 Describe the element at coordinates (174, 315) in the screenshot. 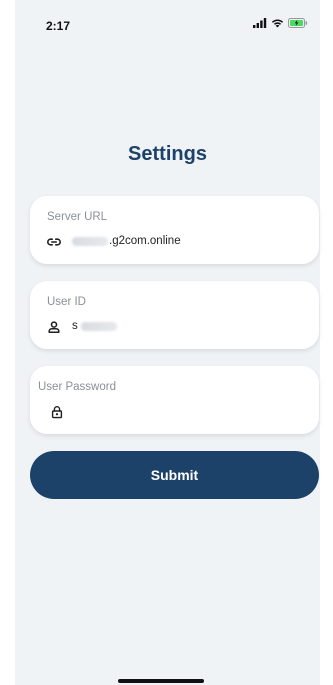

I see `user-id-field: User ID s` at that location.